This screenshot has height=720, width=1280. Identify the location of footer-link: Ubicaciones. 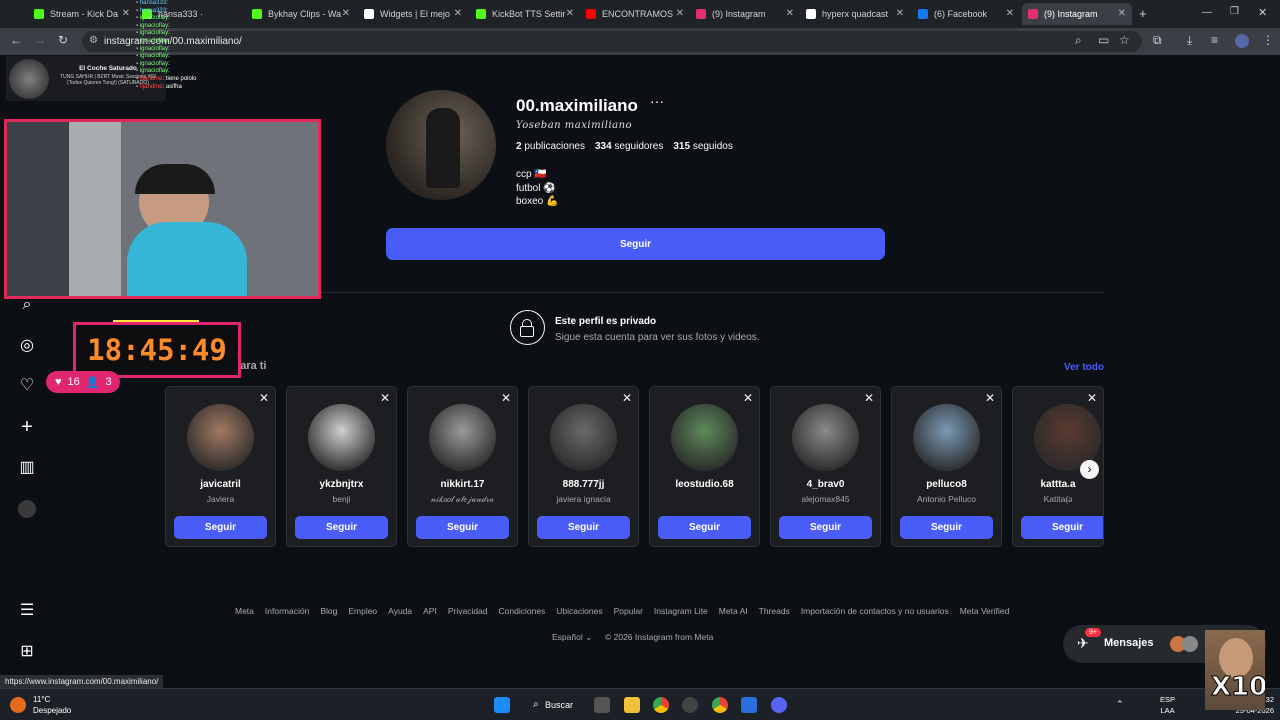
(579, 611).